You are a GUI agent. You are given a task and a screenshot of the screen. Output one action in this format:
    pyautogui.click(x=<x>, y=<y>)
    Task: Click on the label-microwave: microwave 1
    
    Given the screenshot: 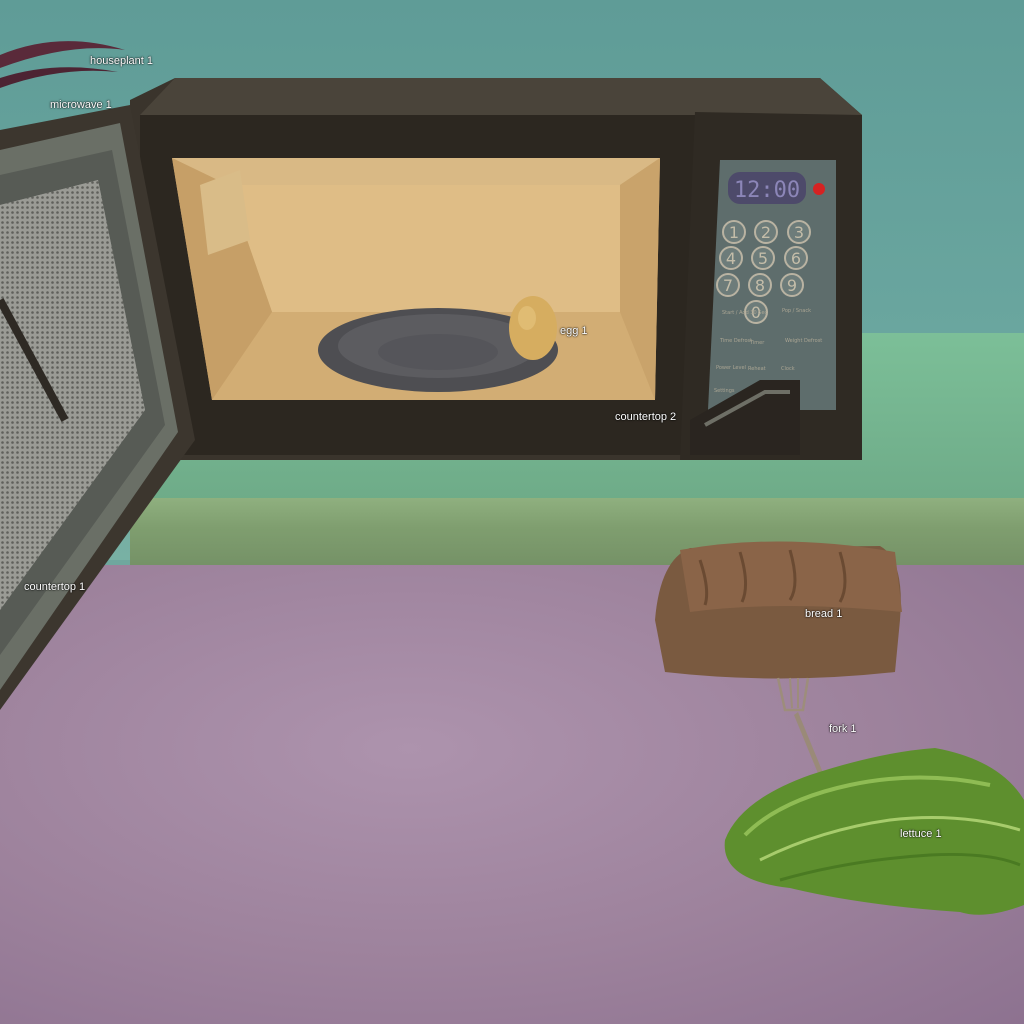 What is the action you would take?
    pyautogui.click(x=81, y=105)
    